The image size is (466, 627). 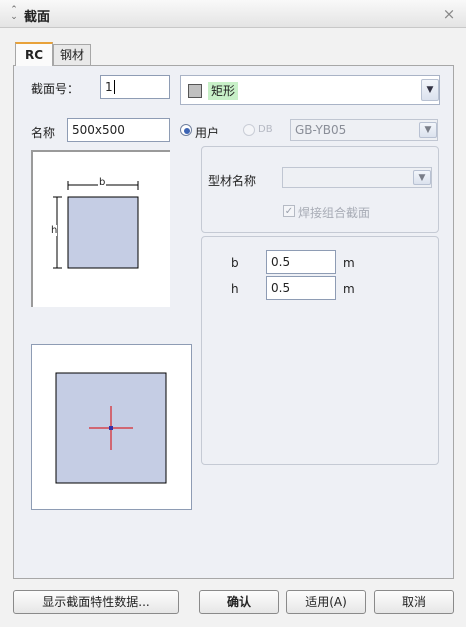 I want to click on shape-value: 矩形, so click(x=223, y=91).